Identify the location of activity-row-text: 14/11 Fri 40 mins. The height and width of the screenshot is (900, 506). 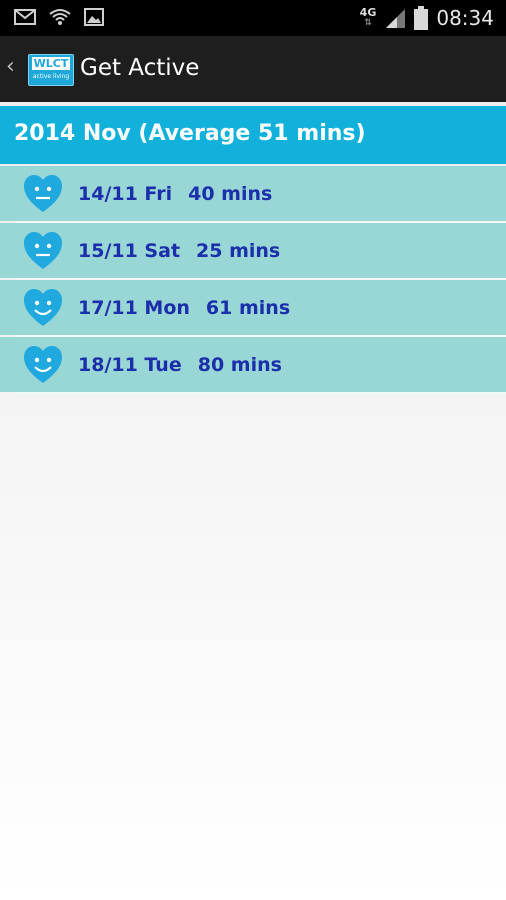
(175, 194).